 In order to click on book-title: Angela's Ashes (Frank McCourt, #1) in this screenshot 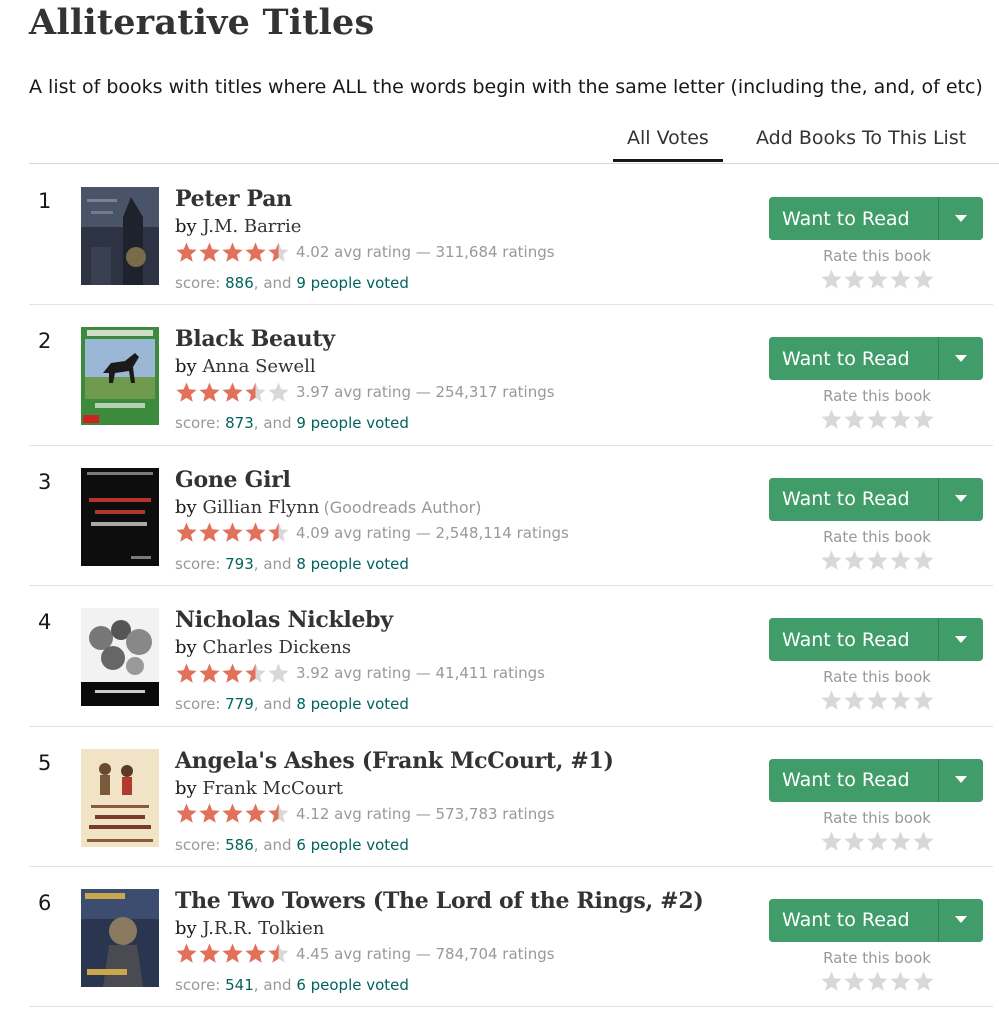, I will do `click(475, 761)`.